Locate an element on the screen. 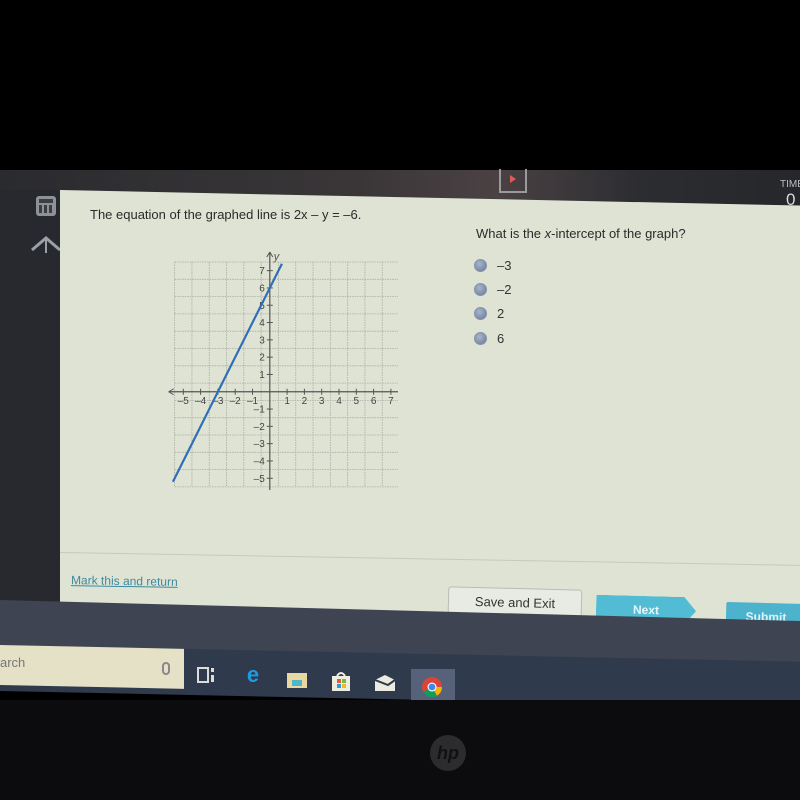  media-button is located at coordinates (513, 181).